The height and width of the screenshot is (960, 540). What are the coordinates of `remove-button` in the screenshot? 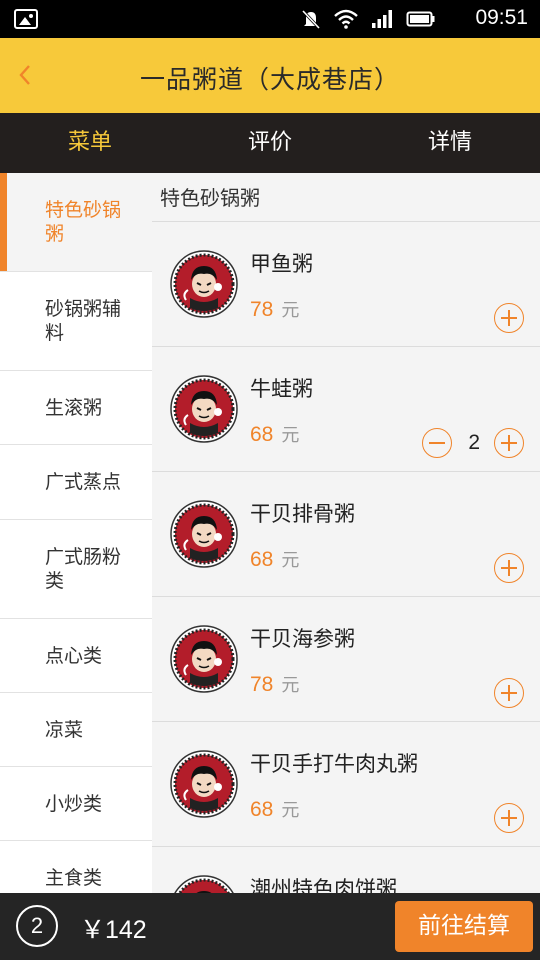 It's located at (437, 443).